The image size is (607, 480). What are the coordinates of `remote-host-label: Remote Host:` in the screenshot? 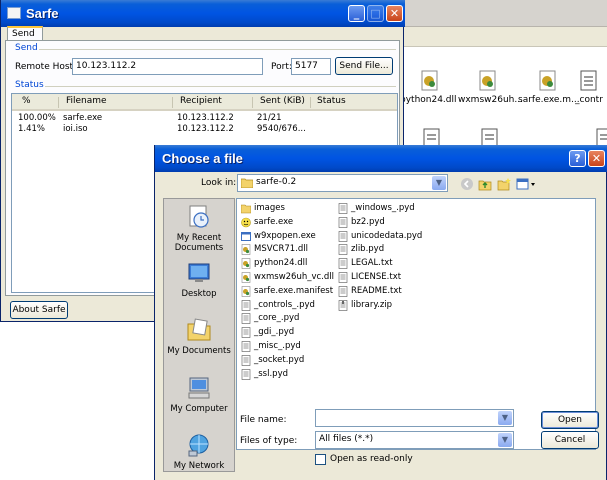 It's located at (46, 67).